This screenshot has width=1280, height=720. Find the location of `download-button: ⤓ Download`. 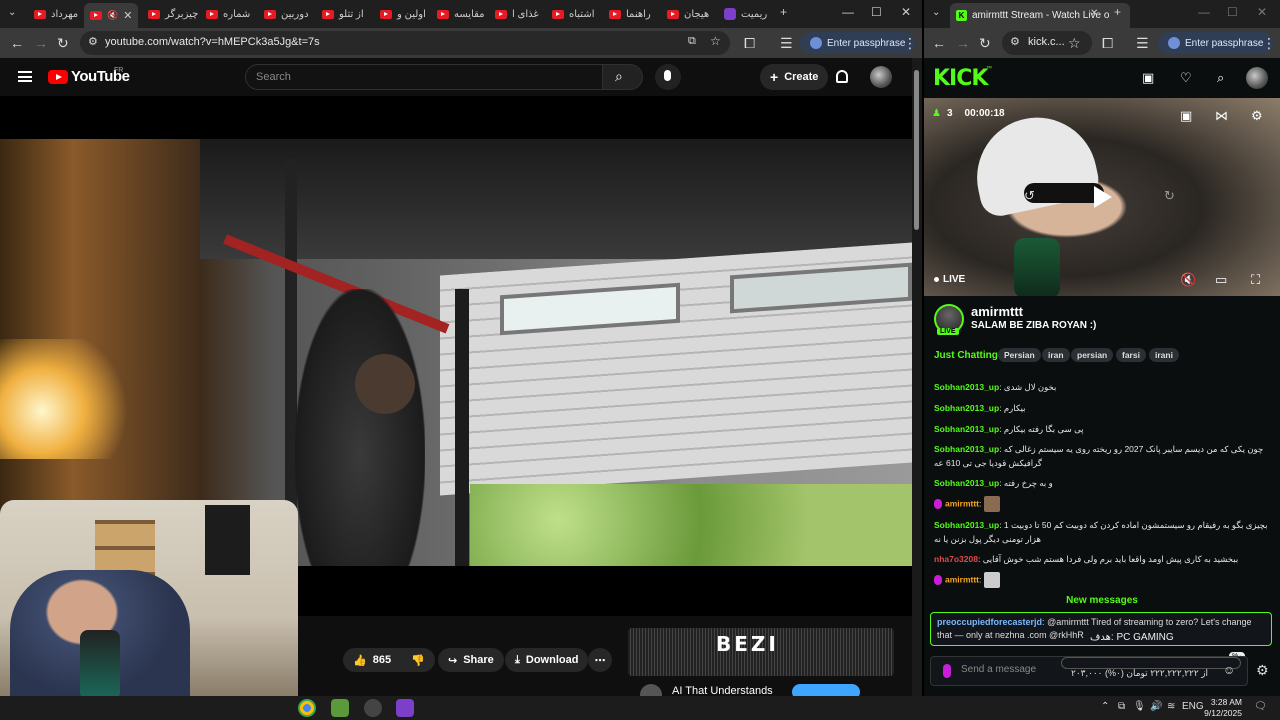

download-button: ⤓ Download is located at coordinates (547, 660).